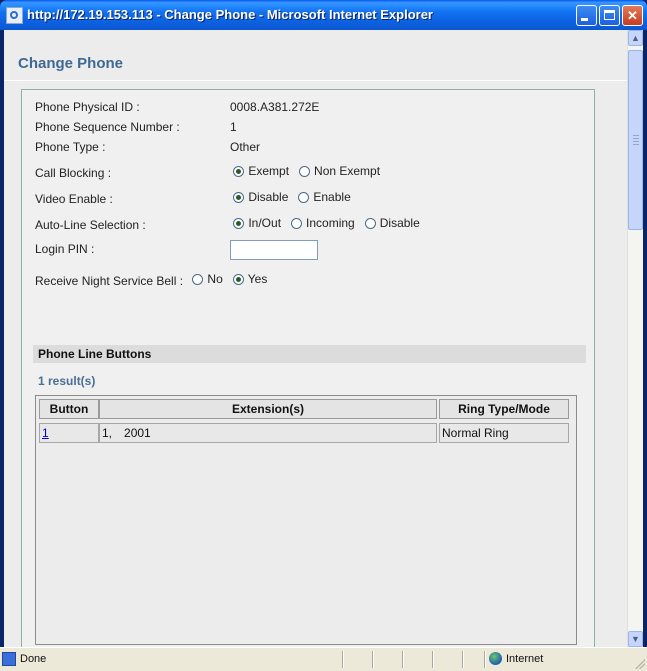 The height and width of the screenshot is (671, 647). I want to click on night-bell-options: No Yes, so click(232, 279).